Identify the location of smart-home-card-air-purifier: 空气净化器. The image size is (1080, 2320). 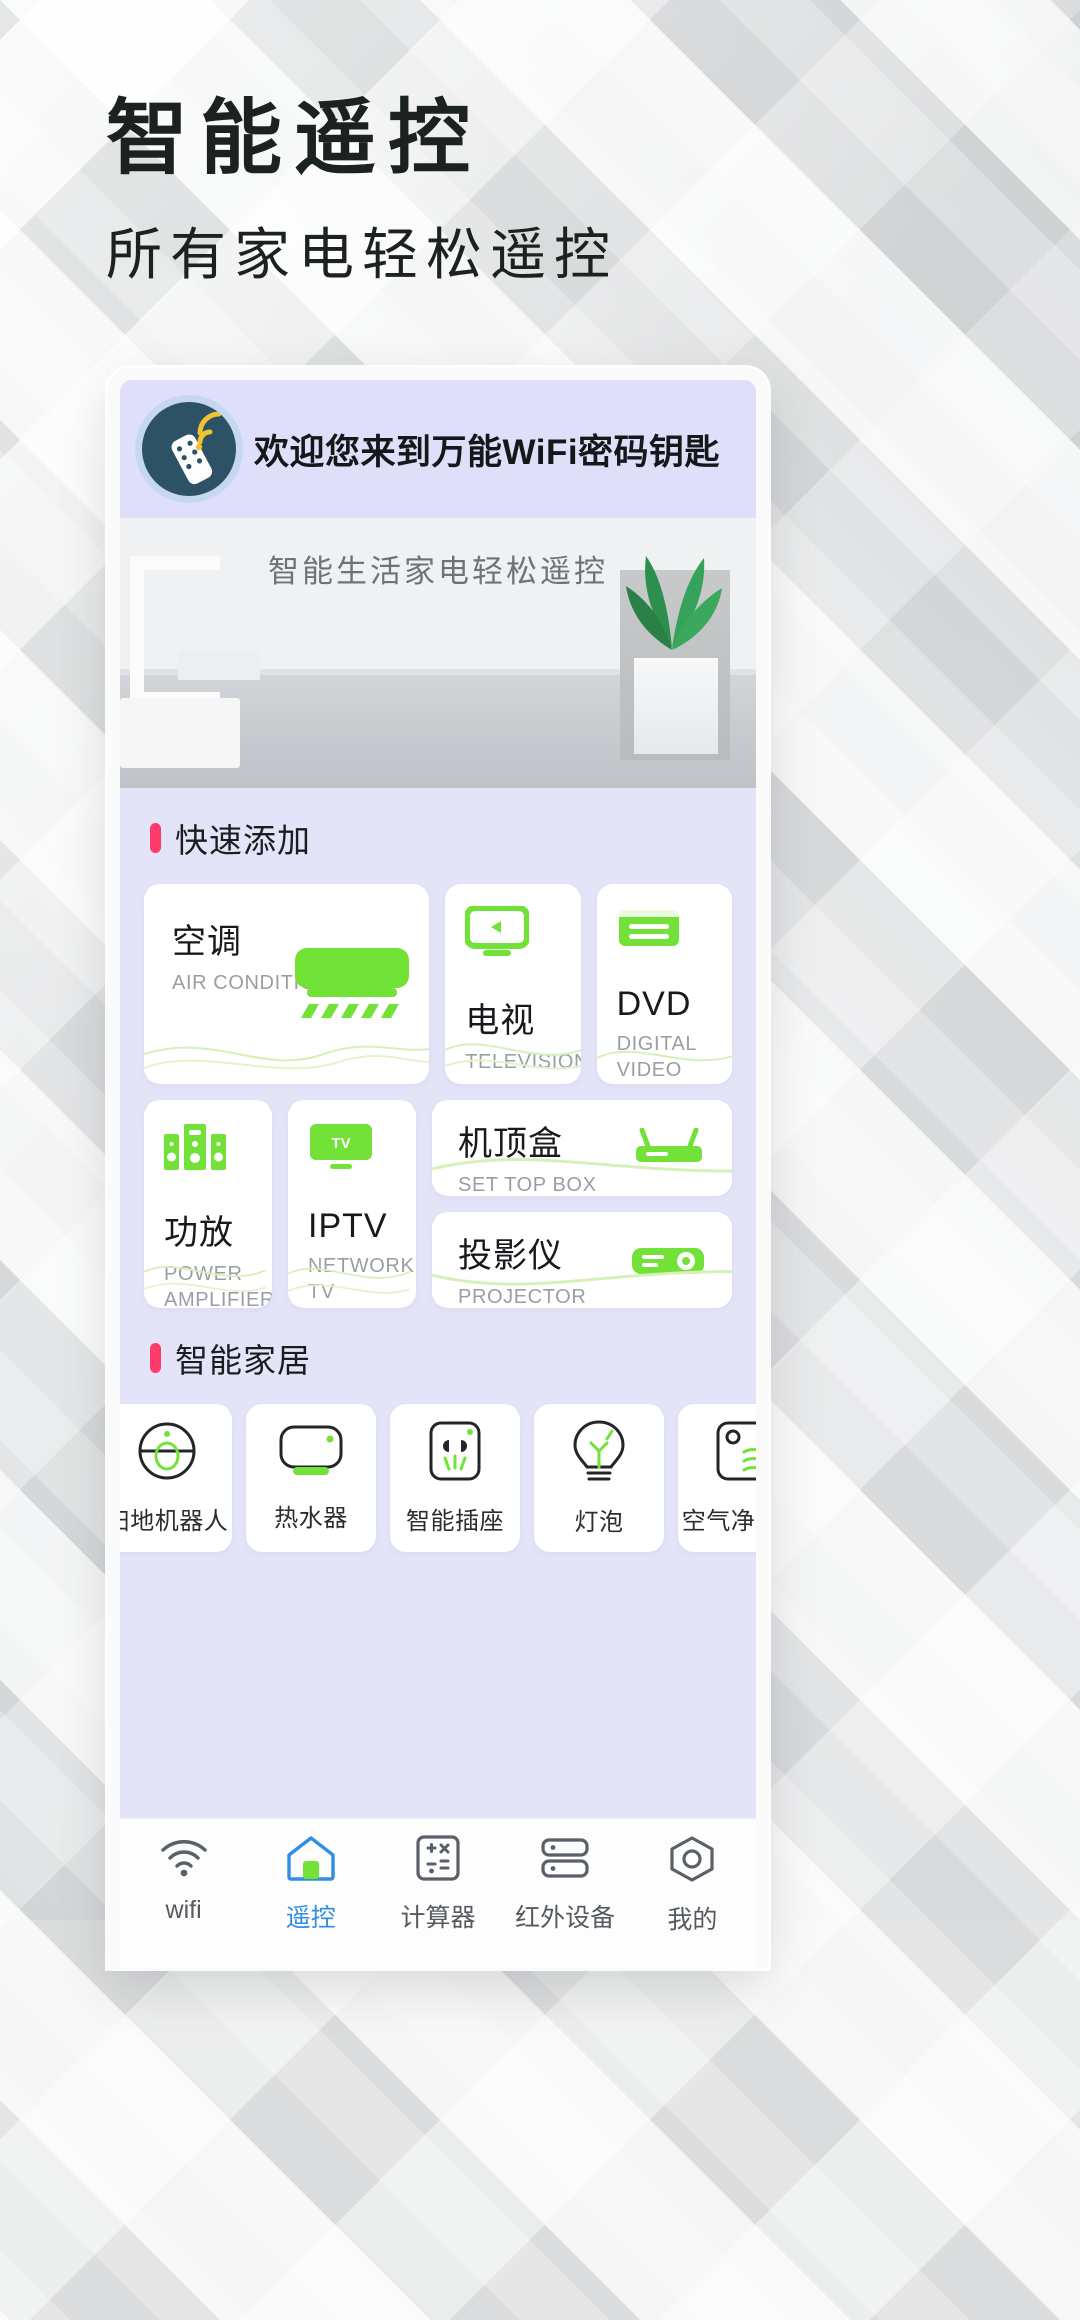
(717, 1478).